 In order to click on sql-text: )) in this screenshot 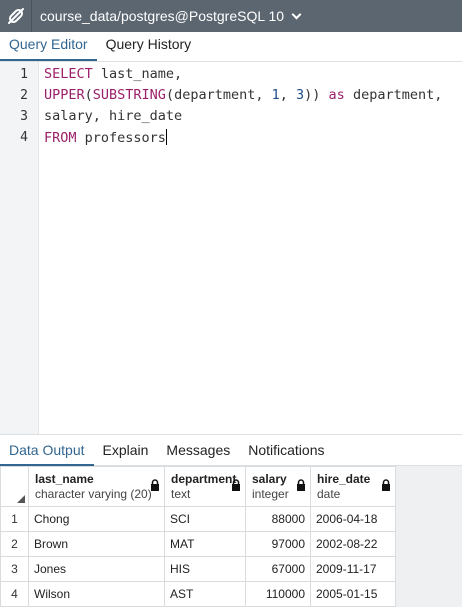, I will do `click(316, 95)`.